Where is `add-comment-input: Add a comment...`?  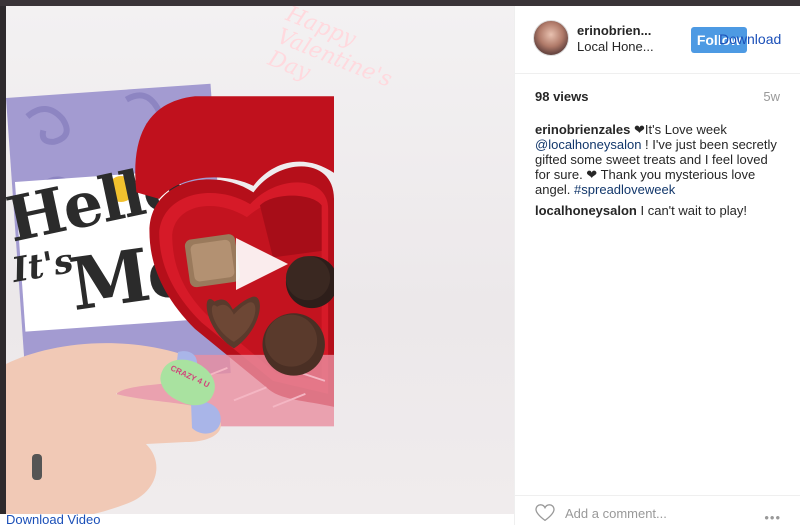
add-comment-input: Add a comment... is located at coordinates (616, 513).